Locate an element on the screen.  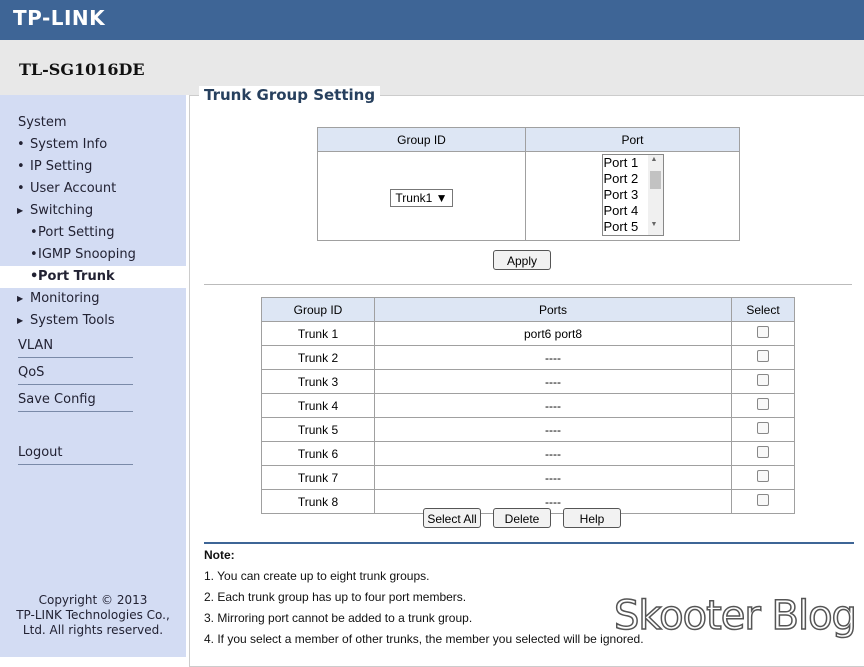
copyright-line: Copyright © 2013 is located at coordinates (93, 600).